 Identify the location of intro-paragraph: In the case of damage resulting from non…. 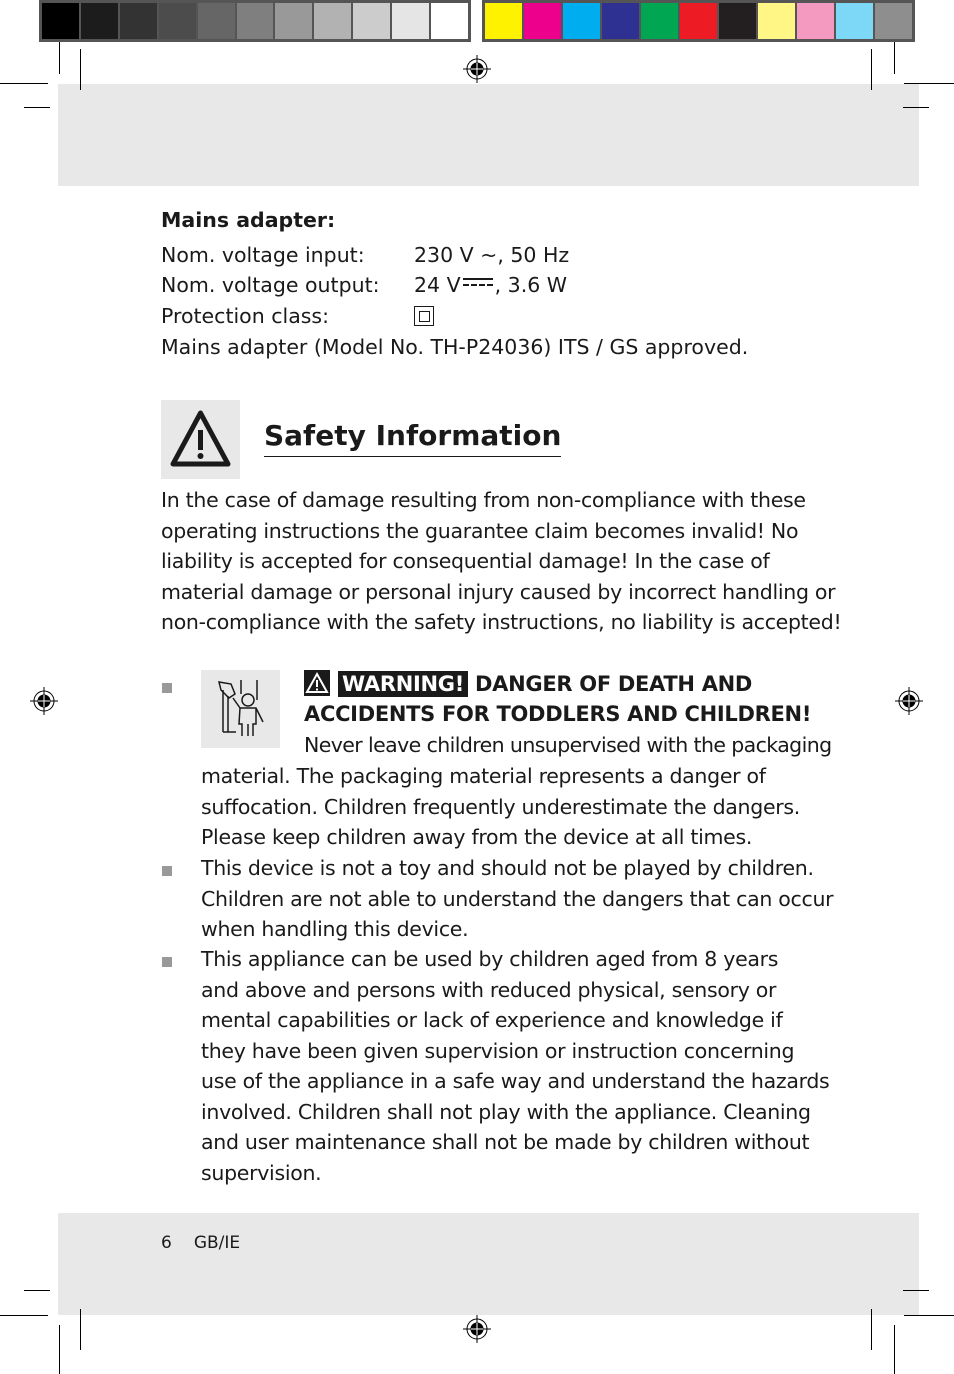
(501, 561).